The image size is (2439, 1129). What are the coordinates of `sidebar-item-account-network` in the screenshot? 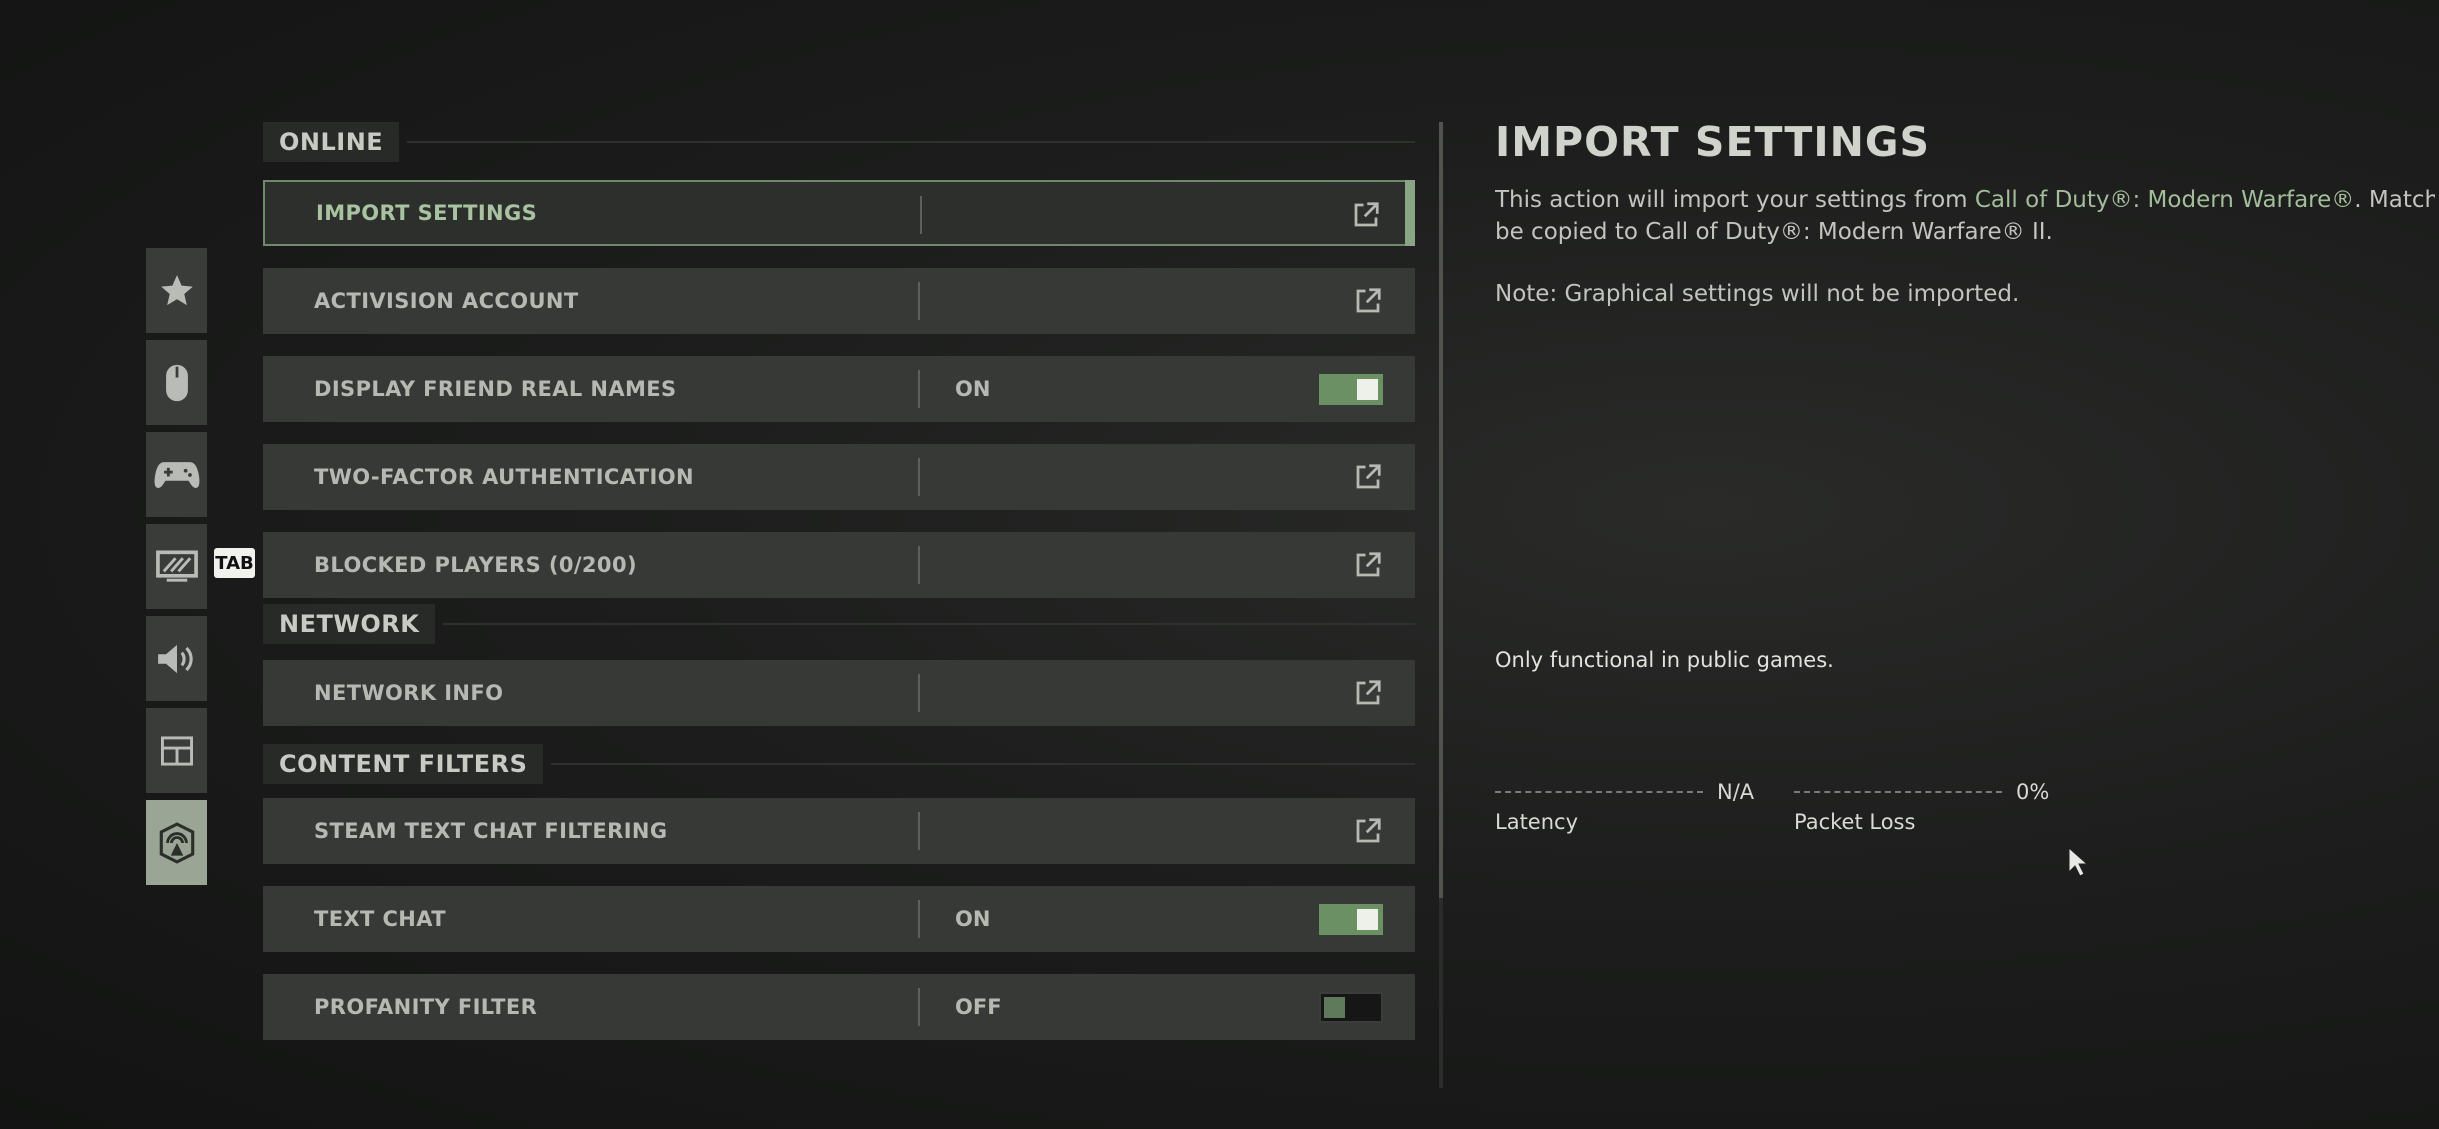 It's located at (176, 842).